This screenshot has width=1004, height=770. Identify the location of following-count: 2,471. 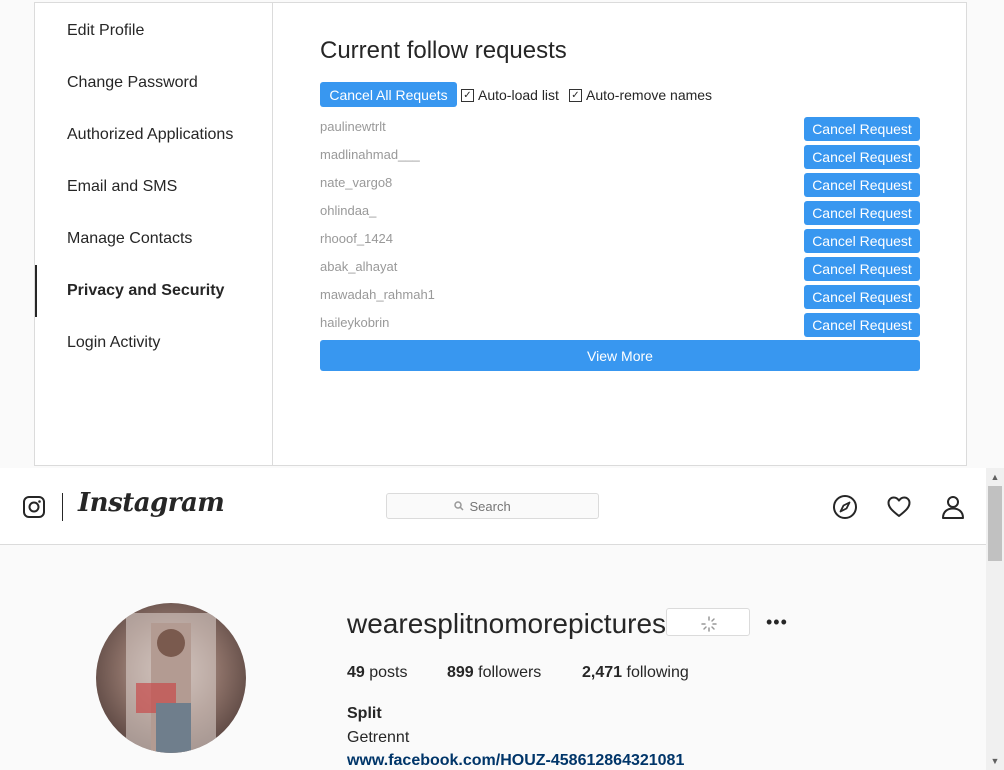
(602, 672).